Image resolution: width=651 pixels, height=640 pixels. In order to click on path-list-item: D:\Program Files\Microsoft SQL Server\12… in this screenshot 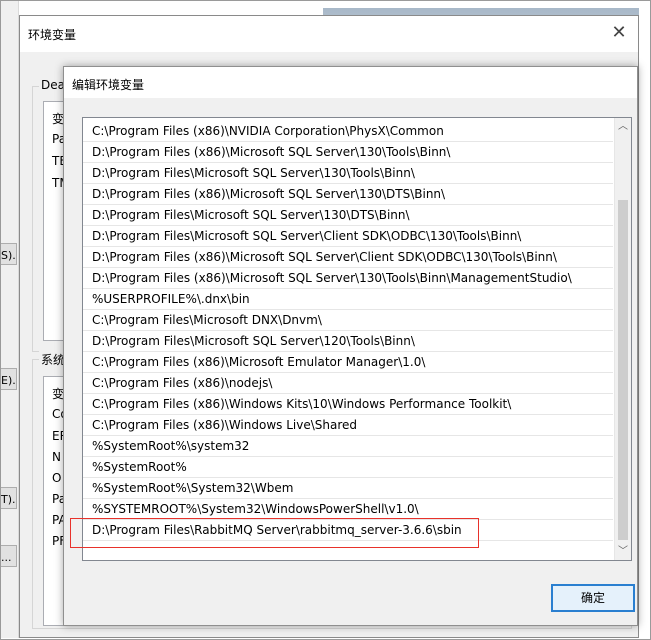, I will do `click(348, 341)`.